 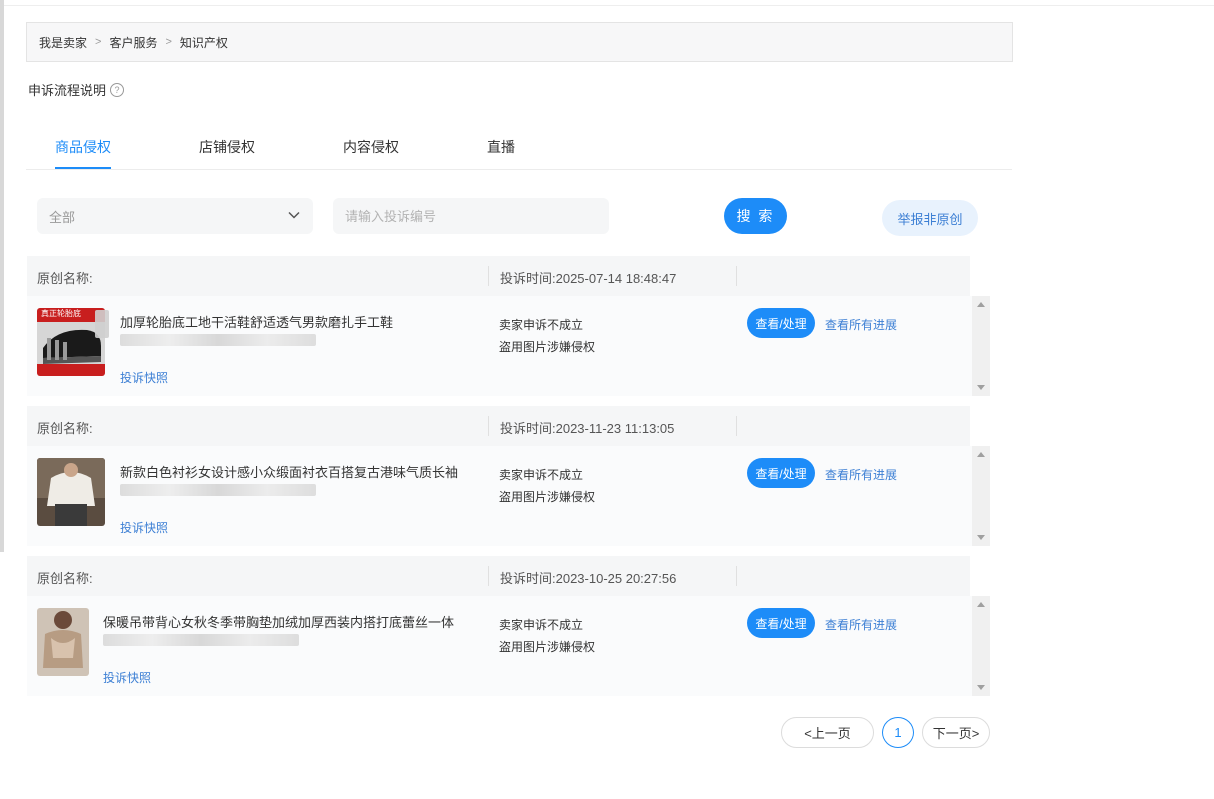 I want to click on record-header: 原创名称: 投诉时间:2023-11-23 11:13:05, so click(x=498, y=426).